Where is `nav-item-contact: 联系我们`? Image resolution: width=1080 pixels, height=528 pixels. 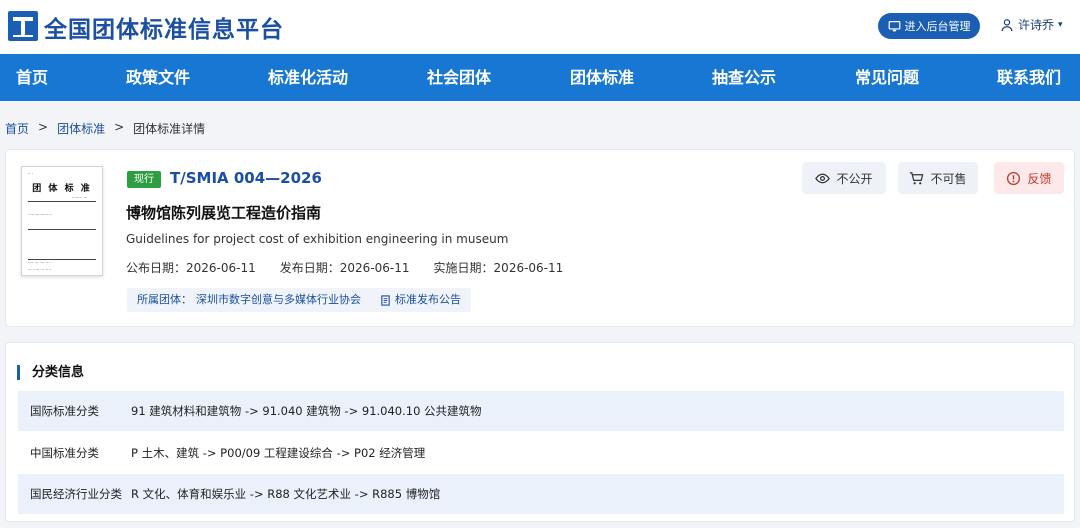 nav-item-contact: 联系我们 is located at coordinates (1029, 77).